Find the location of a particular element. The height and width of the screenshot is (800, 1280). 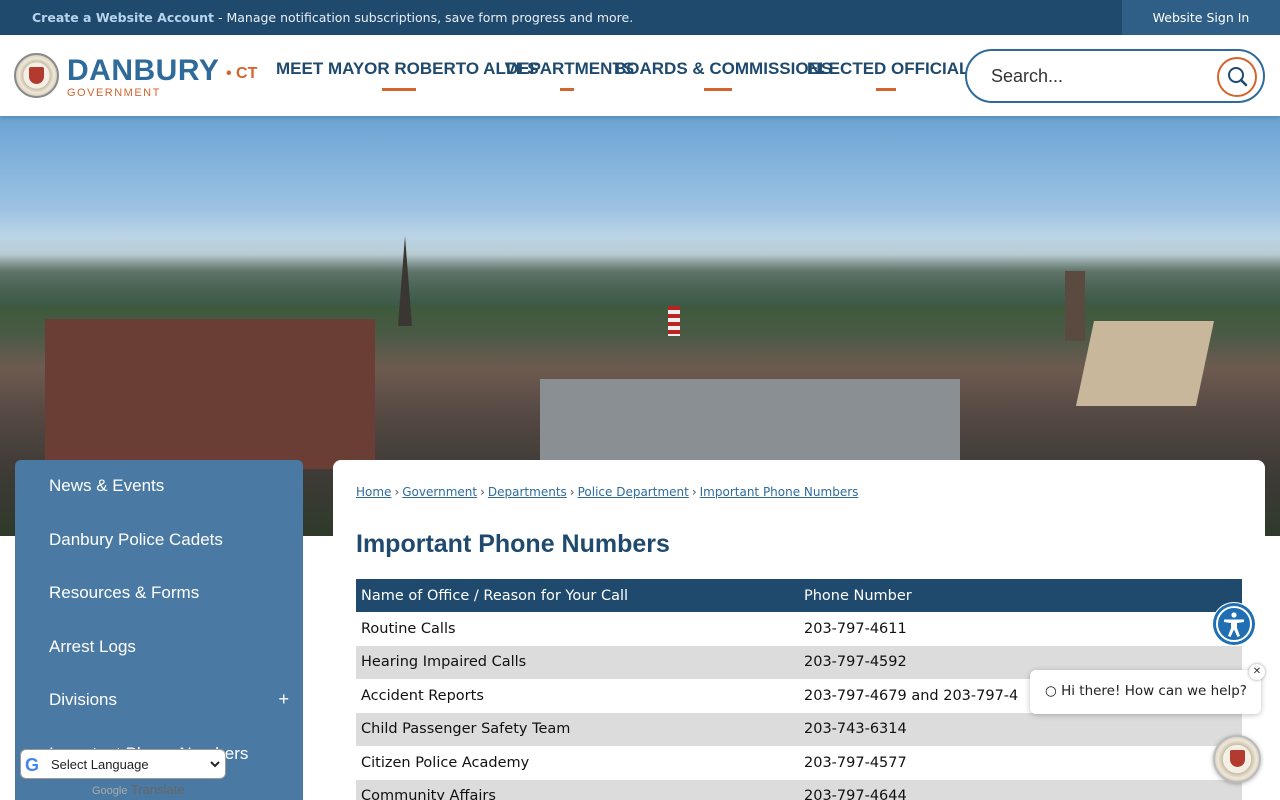

phone-cell: 203-797-4577 is located at coordinates (1020, 763).